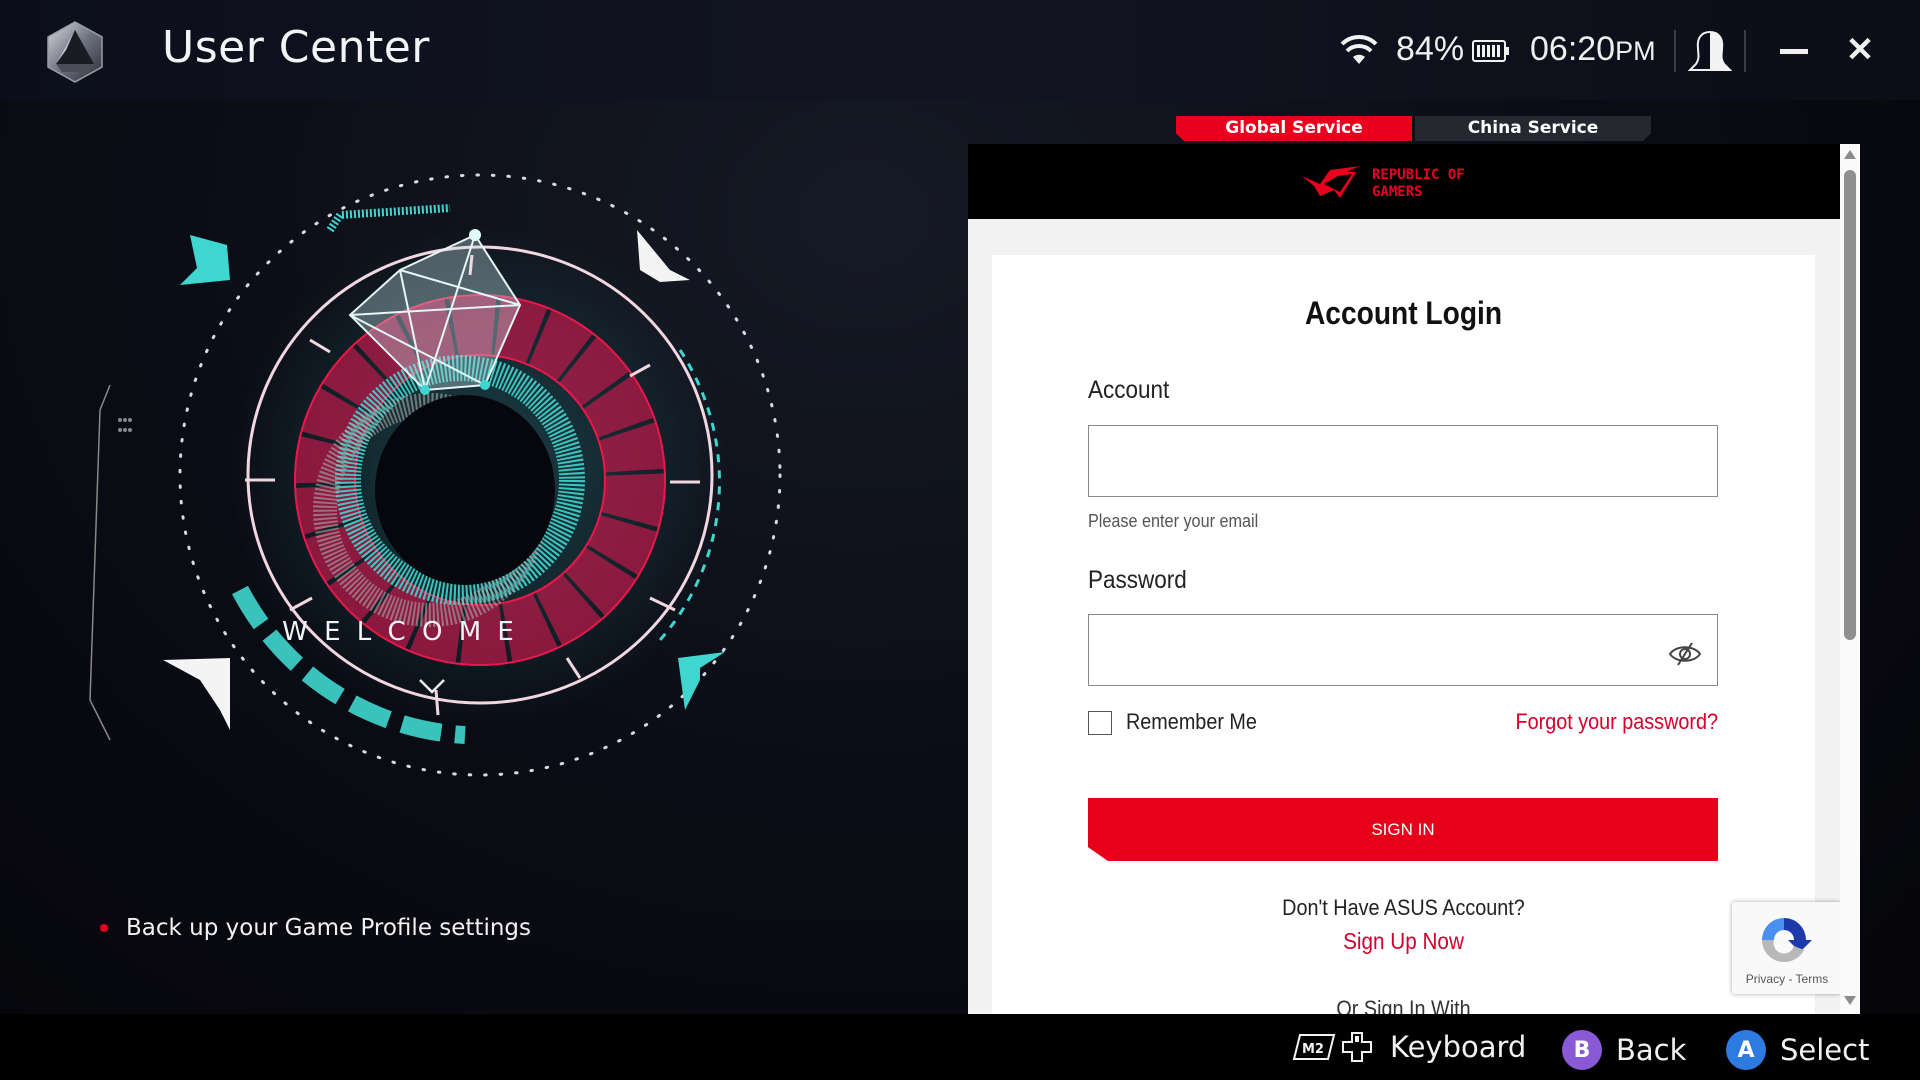  Describe the element at coordinates (1418, 175) in the screenshot. I see `rog-brand-line1: REPUBLIC OF` at that location.